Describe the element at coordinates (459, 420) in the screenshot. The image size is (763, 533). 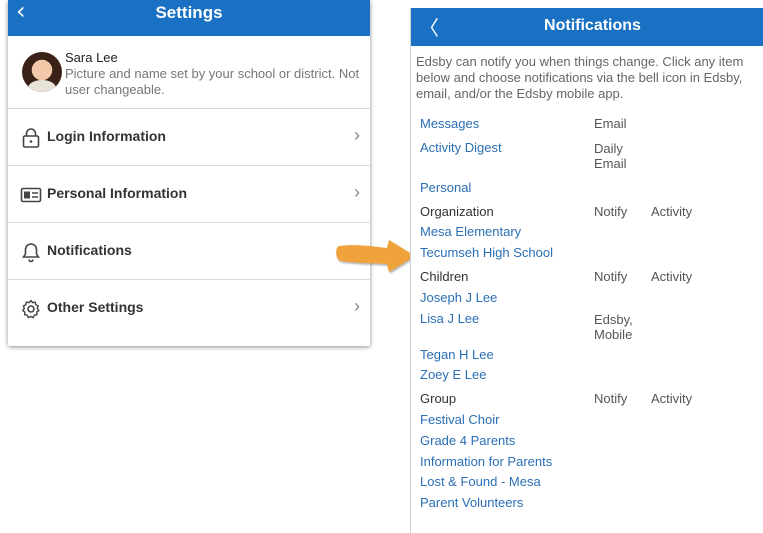
I see `group-item: Festival Choir` at that location.